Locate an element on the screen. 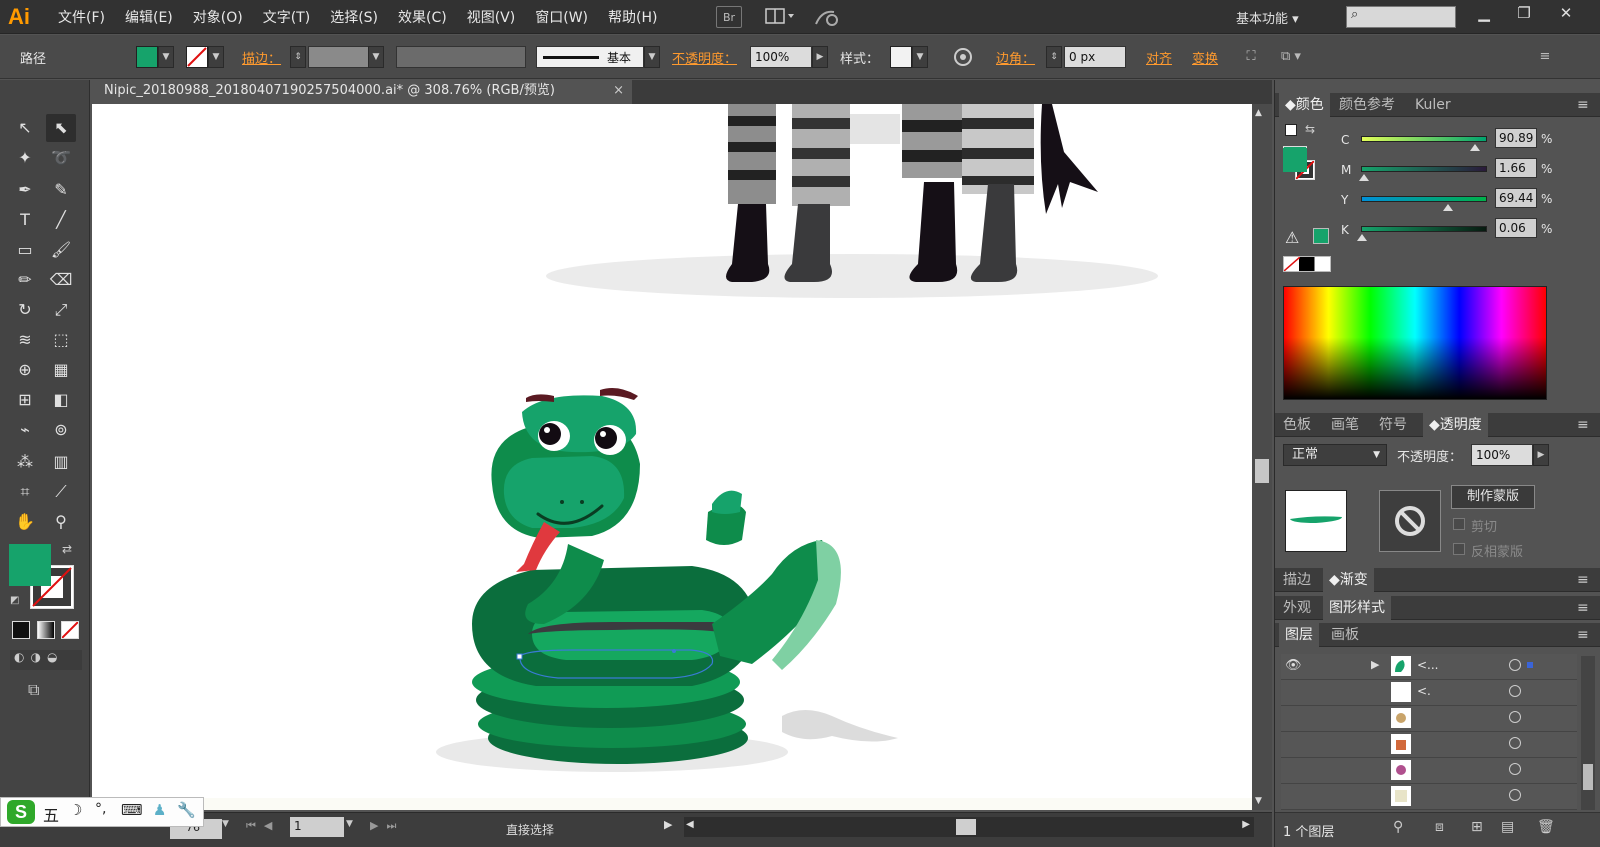 Image resolution: width=1600 pixels, height=847 pixels. symbol-sprayer-tool-icon: ⁂ is located at coordinates (25, 462).